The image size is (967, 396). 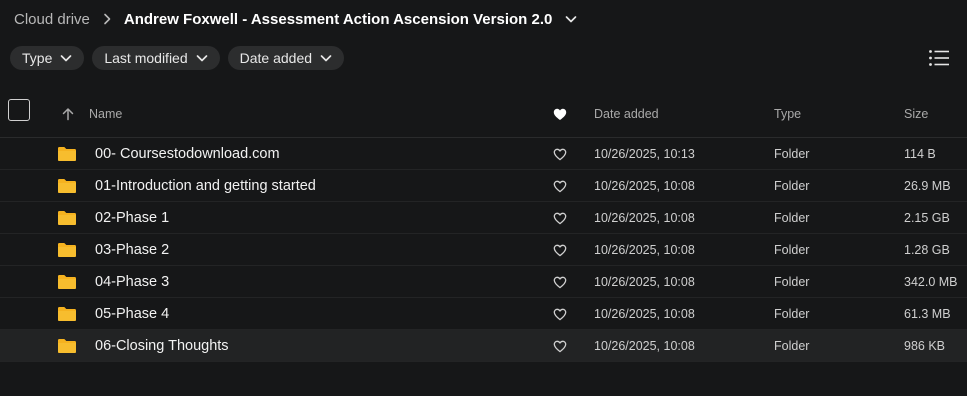 I want to click on column-header-type: Type, so click(x=787, y=114).